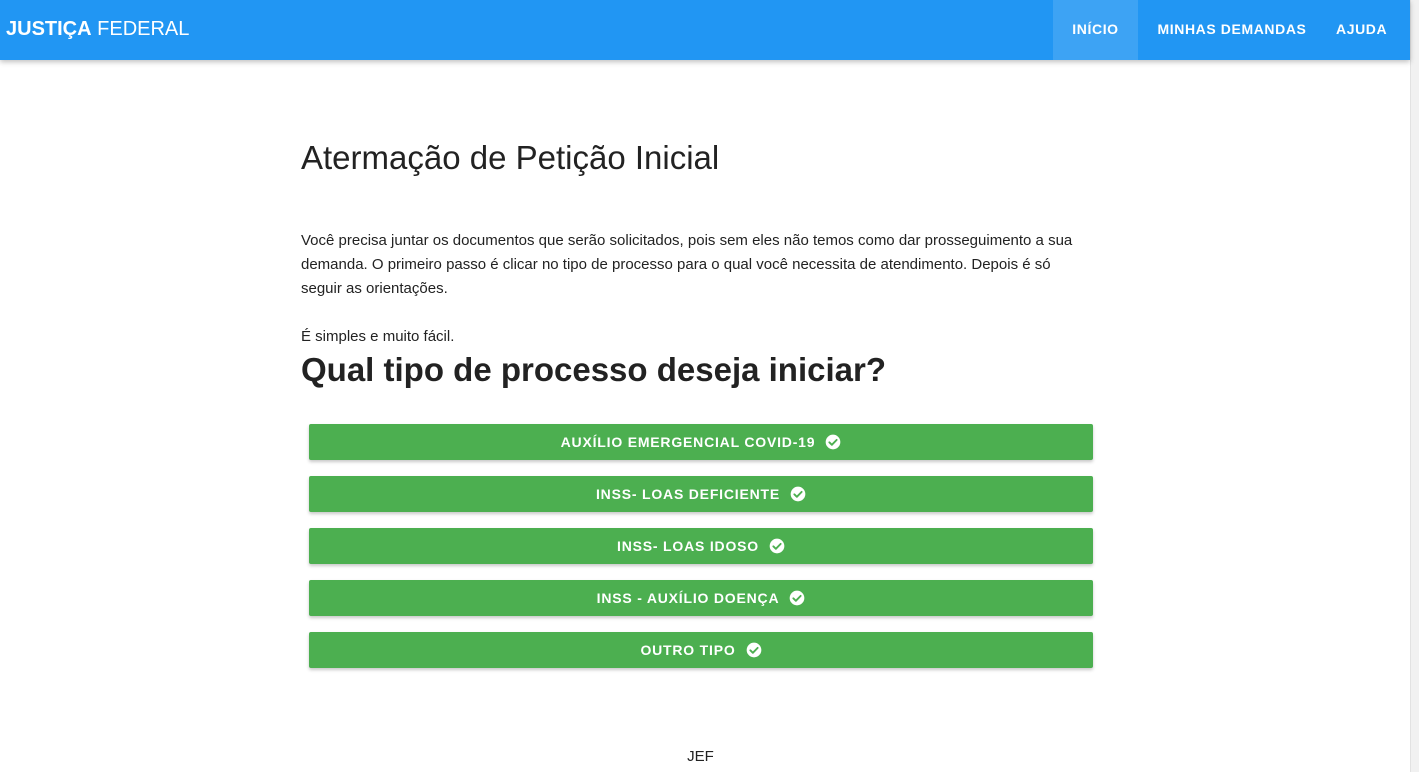 This screenshot has width=1419, height=772. Describe the element at coordinates (378, 336) in the screenshot. I see `simple-text: É simples e muito fácil.` at that location.